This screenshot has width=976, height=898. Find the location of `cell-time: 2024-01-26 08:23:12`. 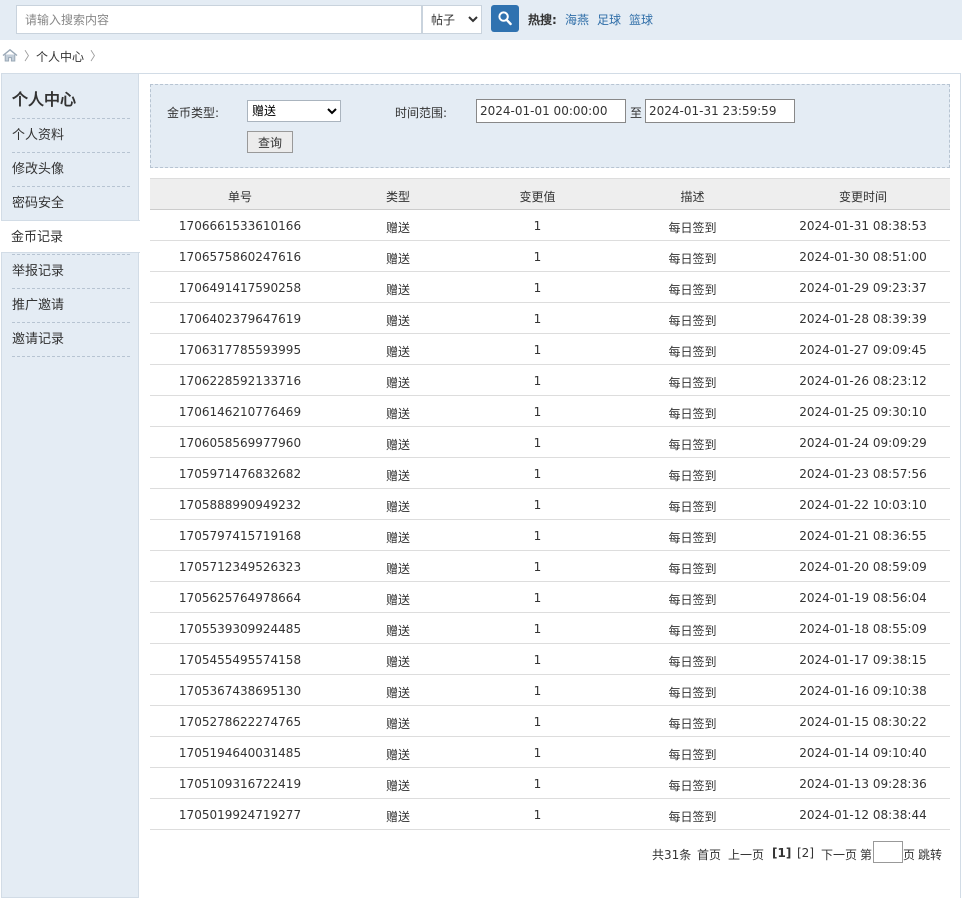

cell-time: 2024-01-26 08:23:12 is located at coordinates (863, 381).